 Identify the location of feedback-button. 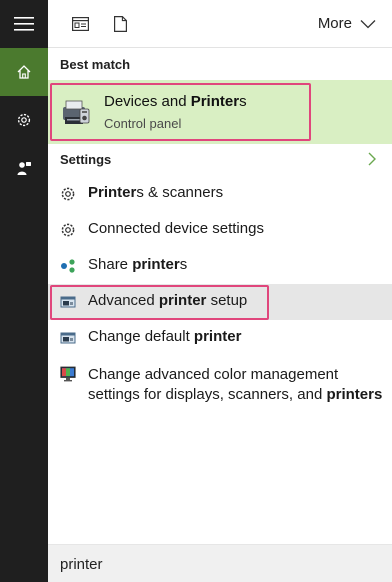
(24, 168).